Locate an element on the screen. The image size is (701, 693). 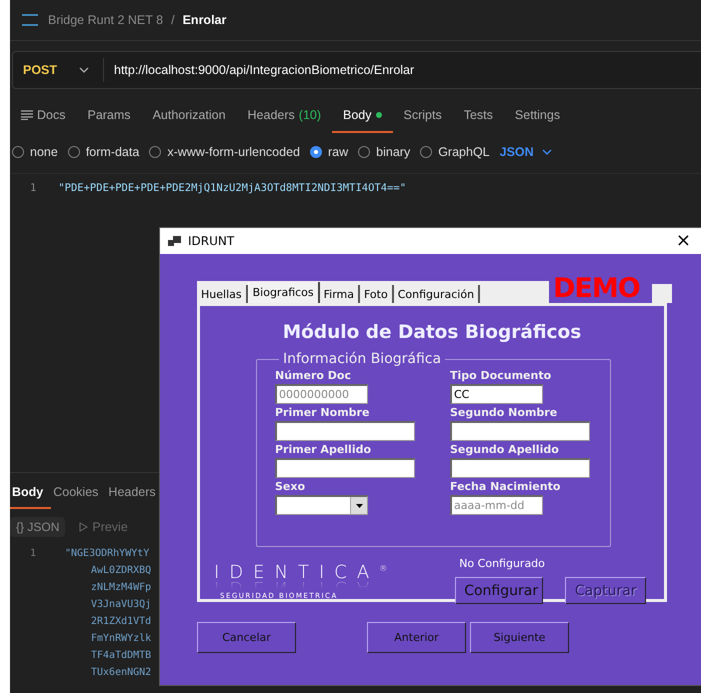
code-line: AwL0ZDRXBQ is located at coordinates (121, 571).